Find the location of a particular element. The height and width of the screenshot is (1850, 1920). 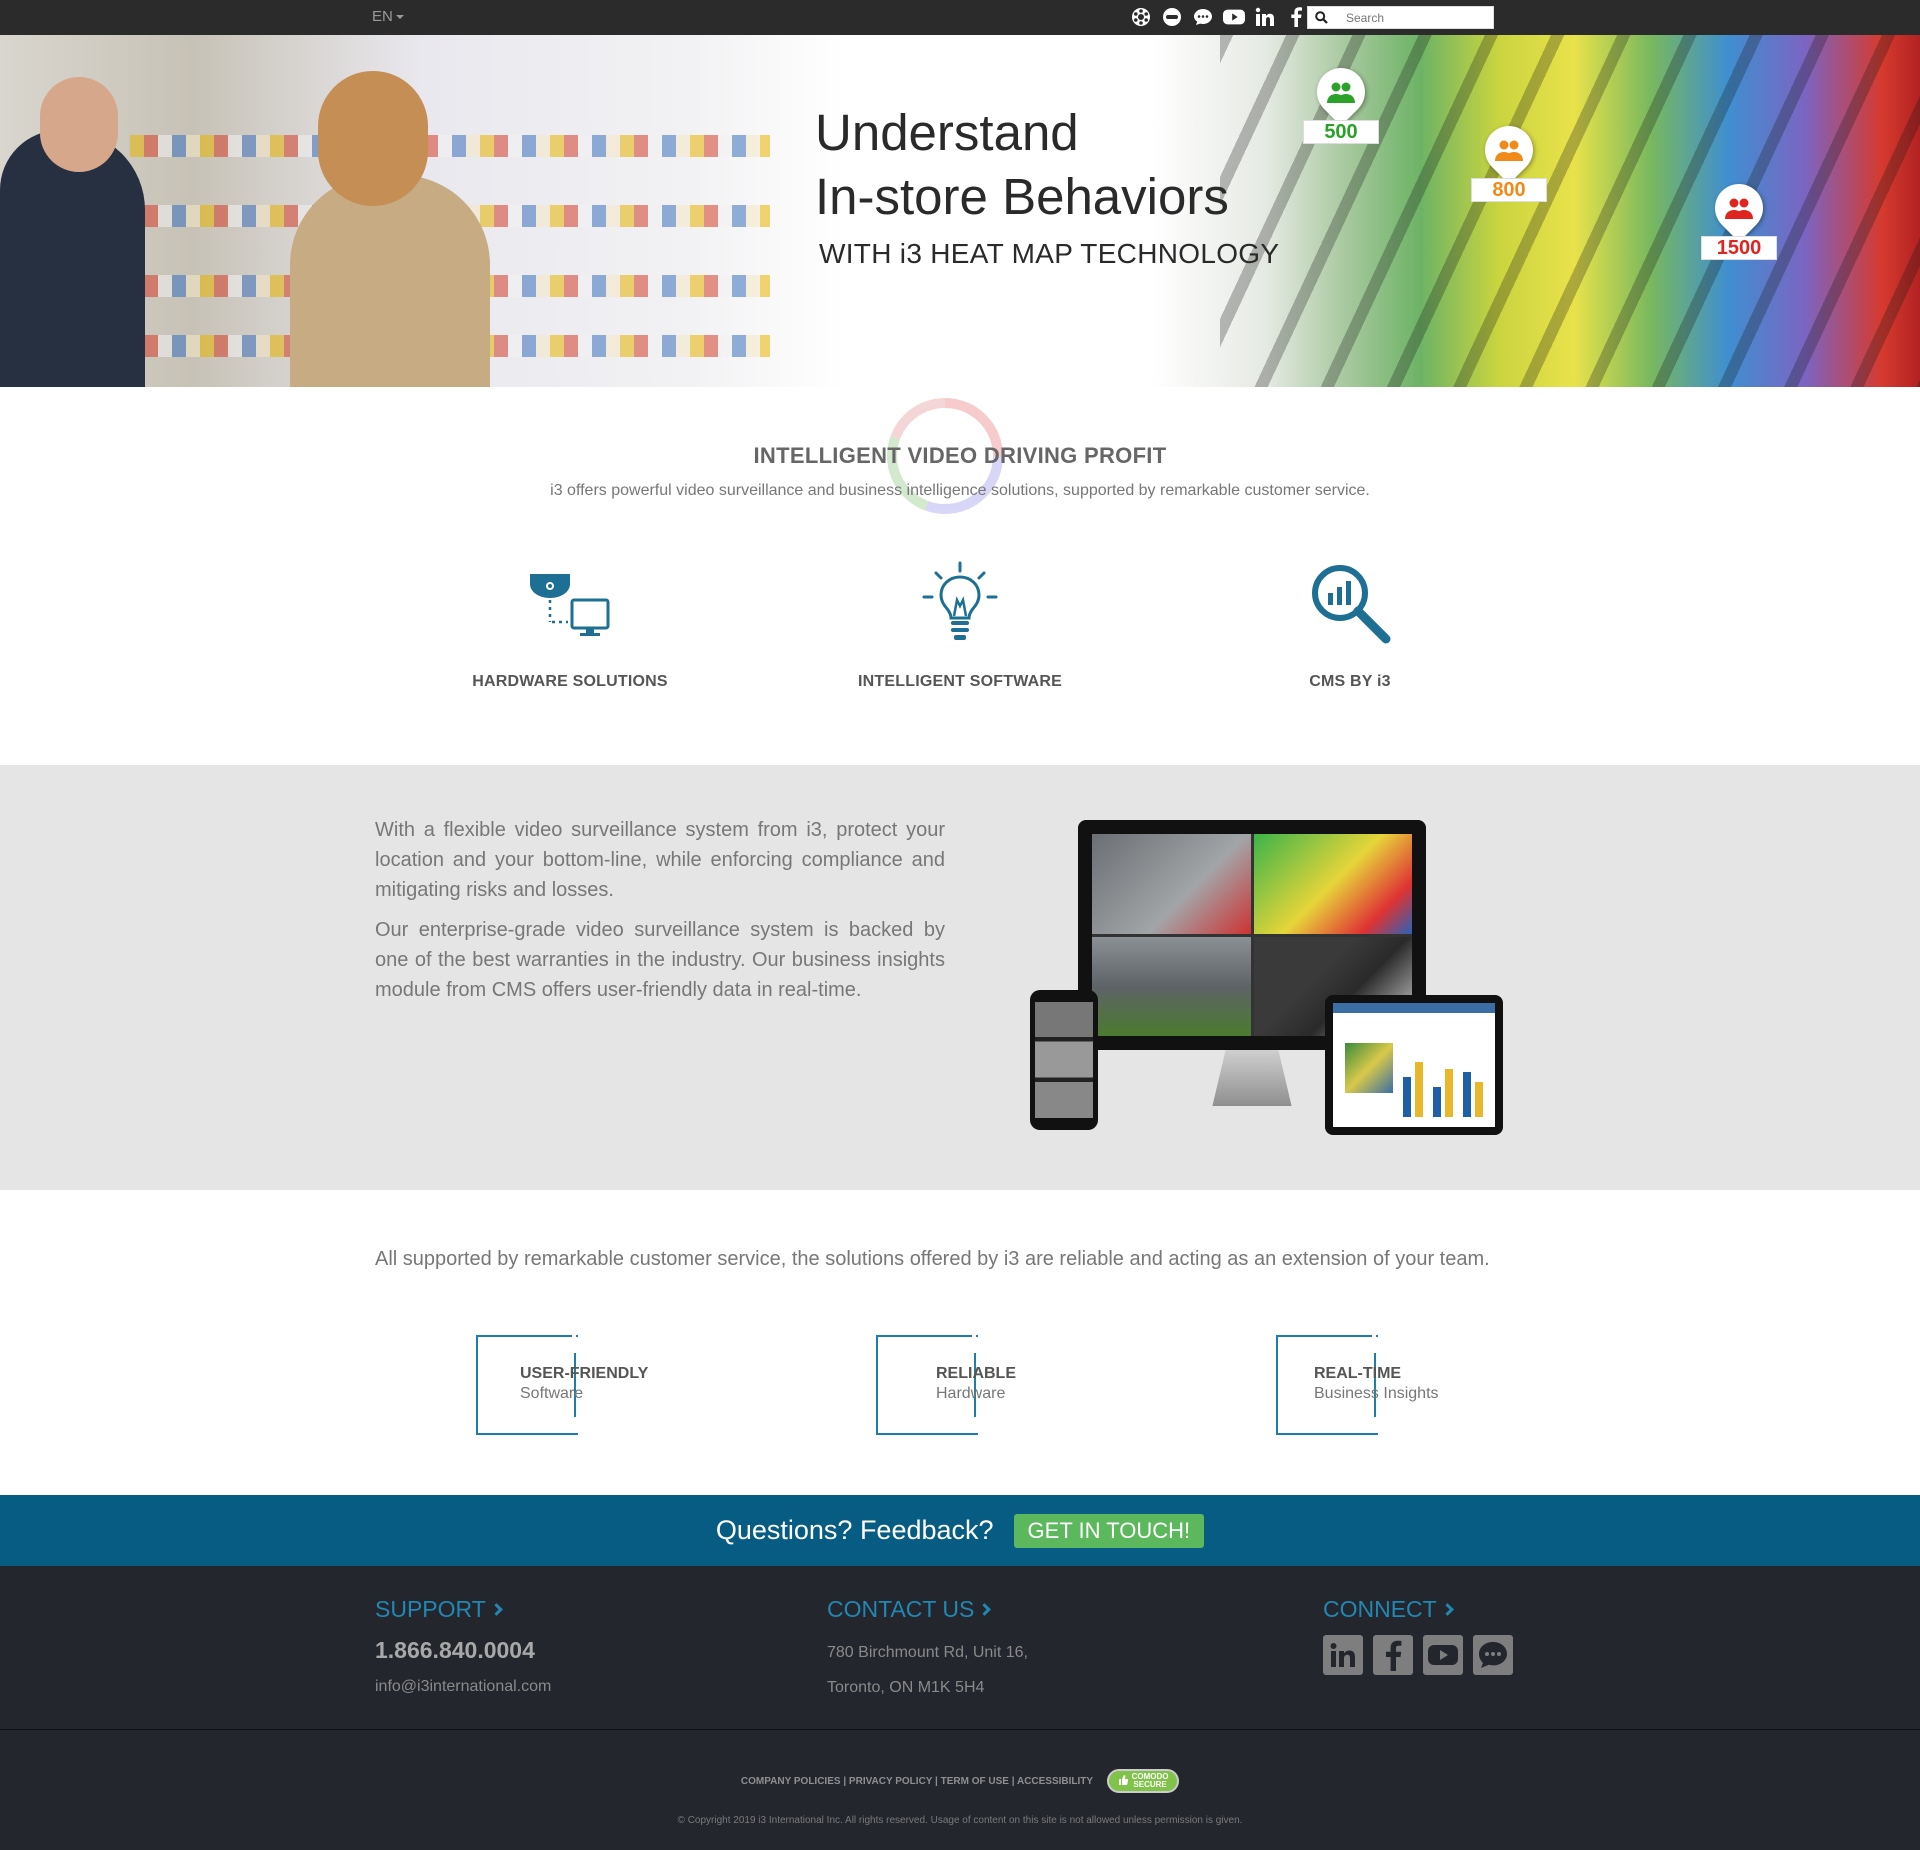

feedback-banner: Questions? Feedback? GET IN TOUCH! is located at coordinates (960, 1530).